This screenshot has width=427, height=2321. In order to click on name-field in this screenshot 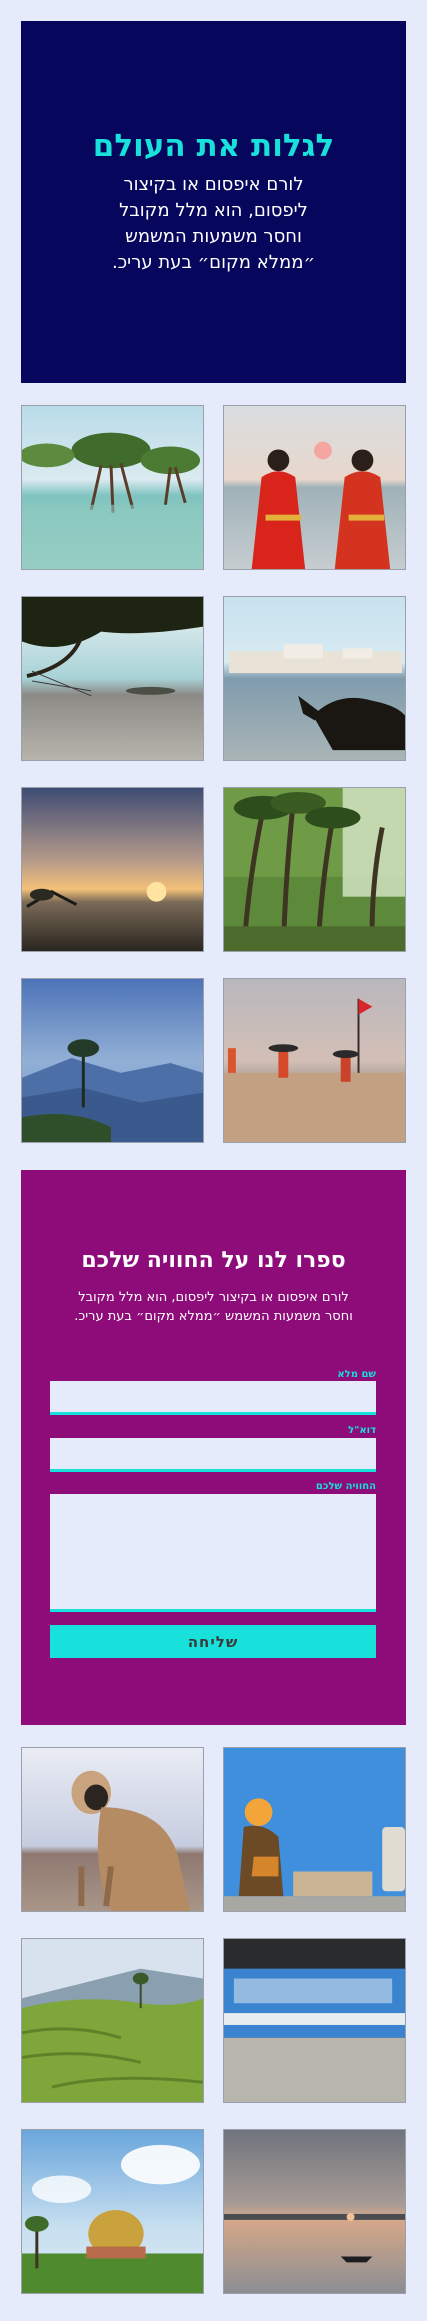, I will do `click(213, 1398)`.